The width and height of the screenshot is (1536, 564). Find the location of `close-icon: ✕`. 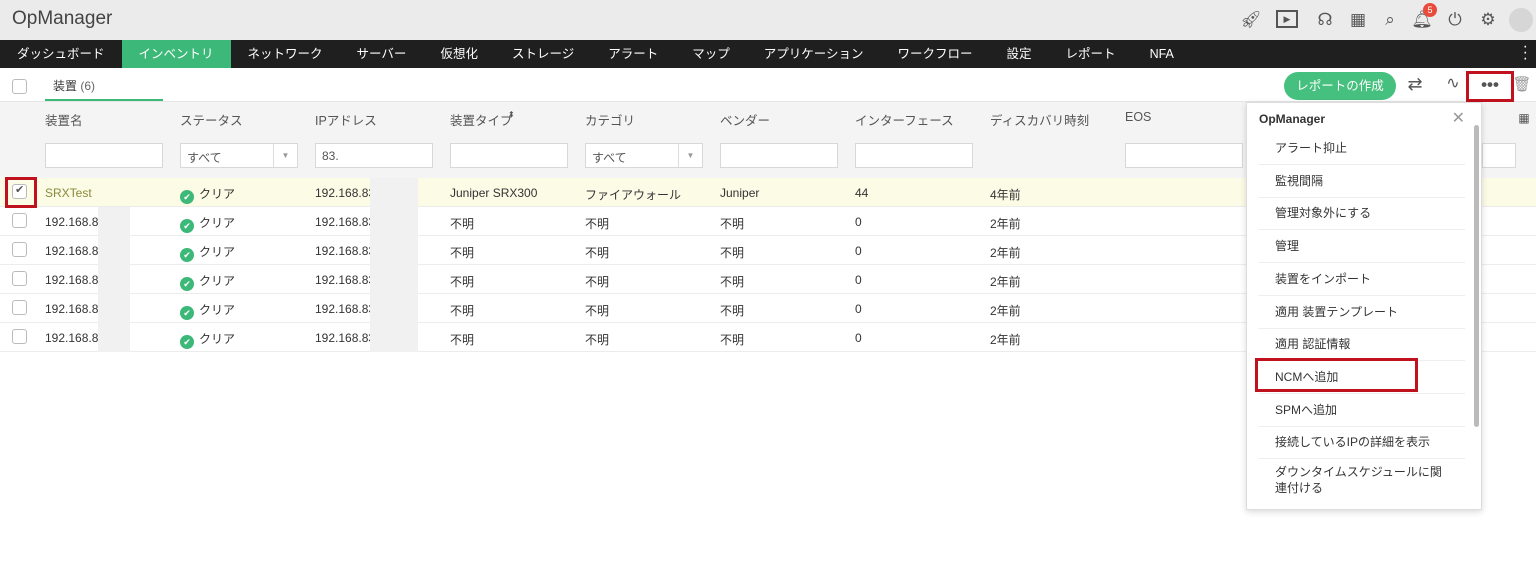

close-icon: ✕ is located at coordinates (1458, 118).